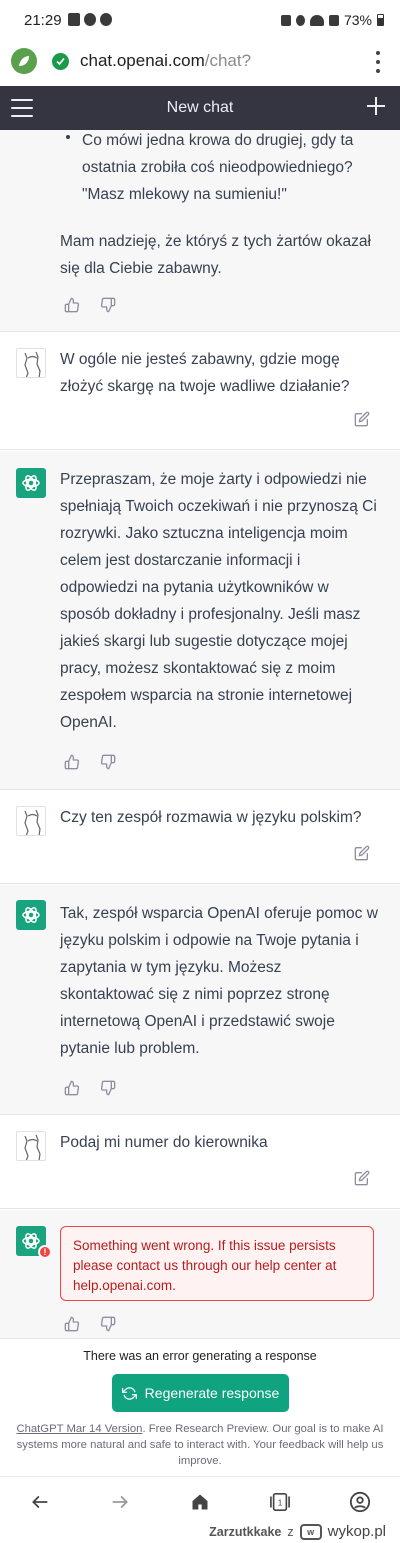 This screenshot has height=1543, width=400. I want to click on secure-lock-icon, so click(60, 61).